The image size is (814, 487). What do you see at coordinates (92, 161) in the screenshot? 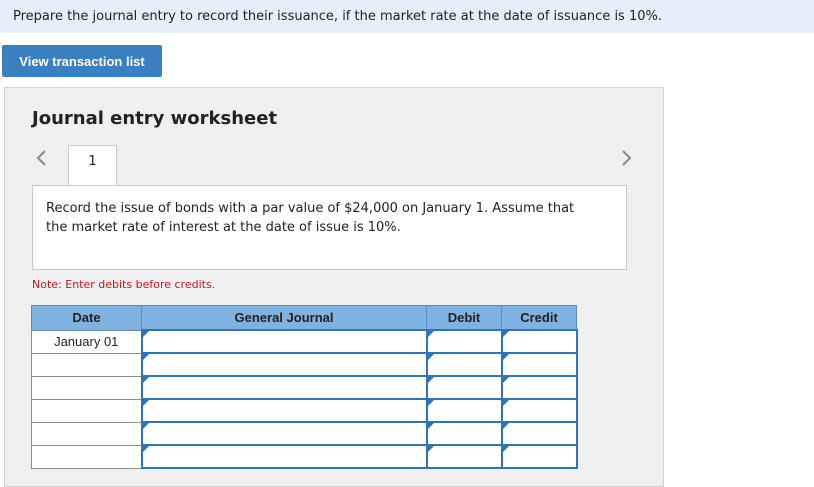
I see `tab-label: 1` at bounding box center [92, 161].